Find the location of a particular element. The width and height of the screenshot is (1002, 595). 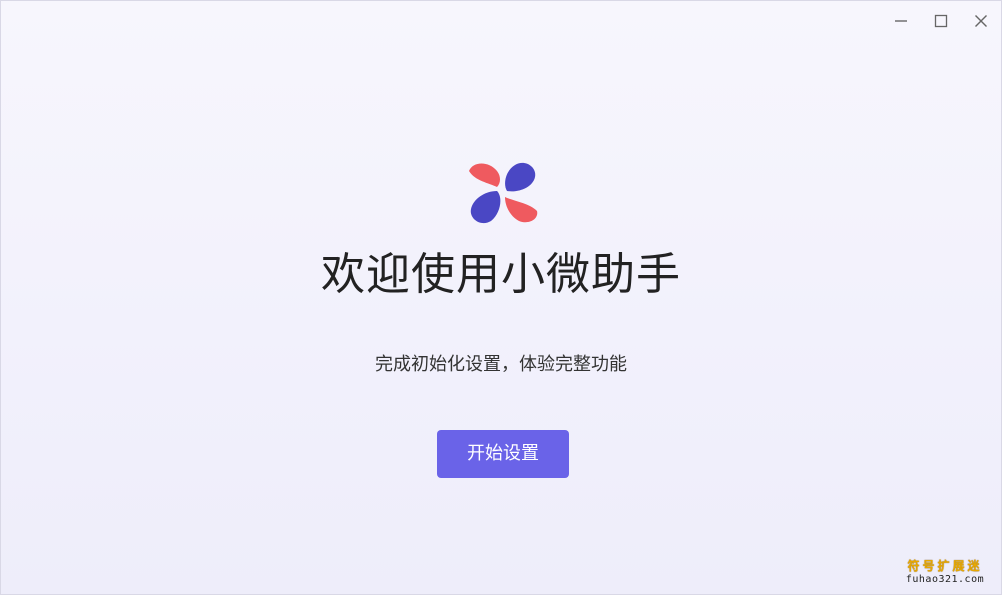

site-watermark: 符号扩展迷 fuhao321.com is located at coordinates (945, 572).